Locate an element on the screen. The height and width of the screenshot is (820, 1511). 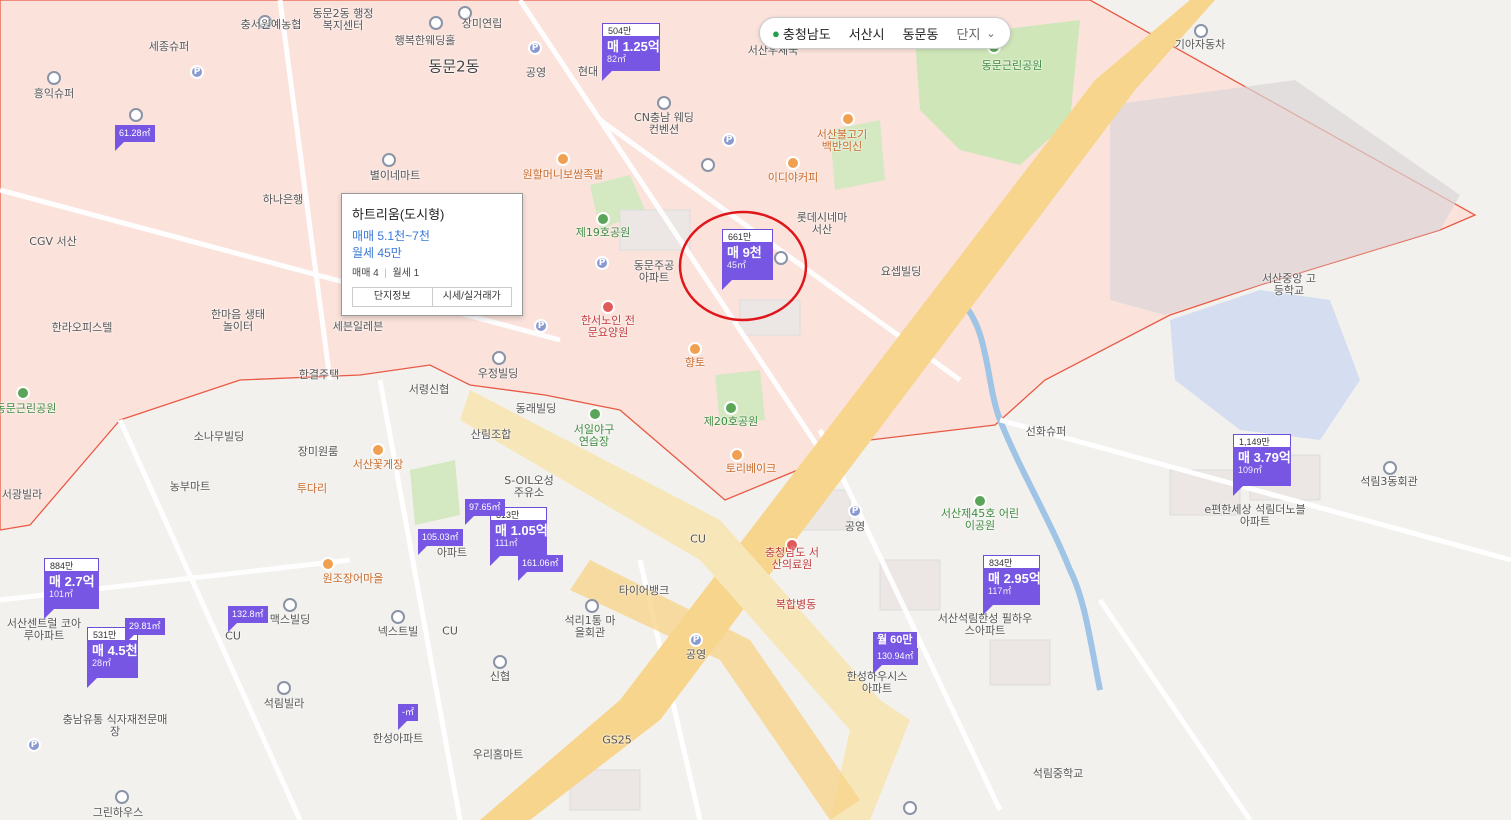
marker-area: 28㎡ is located at coordinates (102, 663).